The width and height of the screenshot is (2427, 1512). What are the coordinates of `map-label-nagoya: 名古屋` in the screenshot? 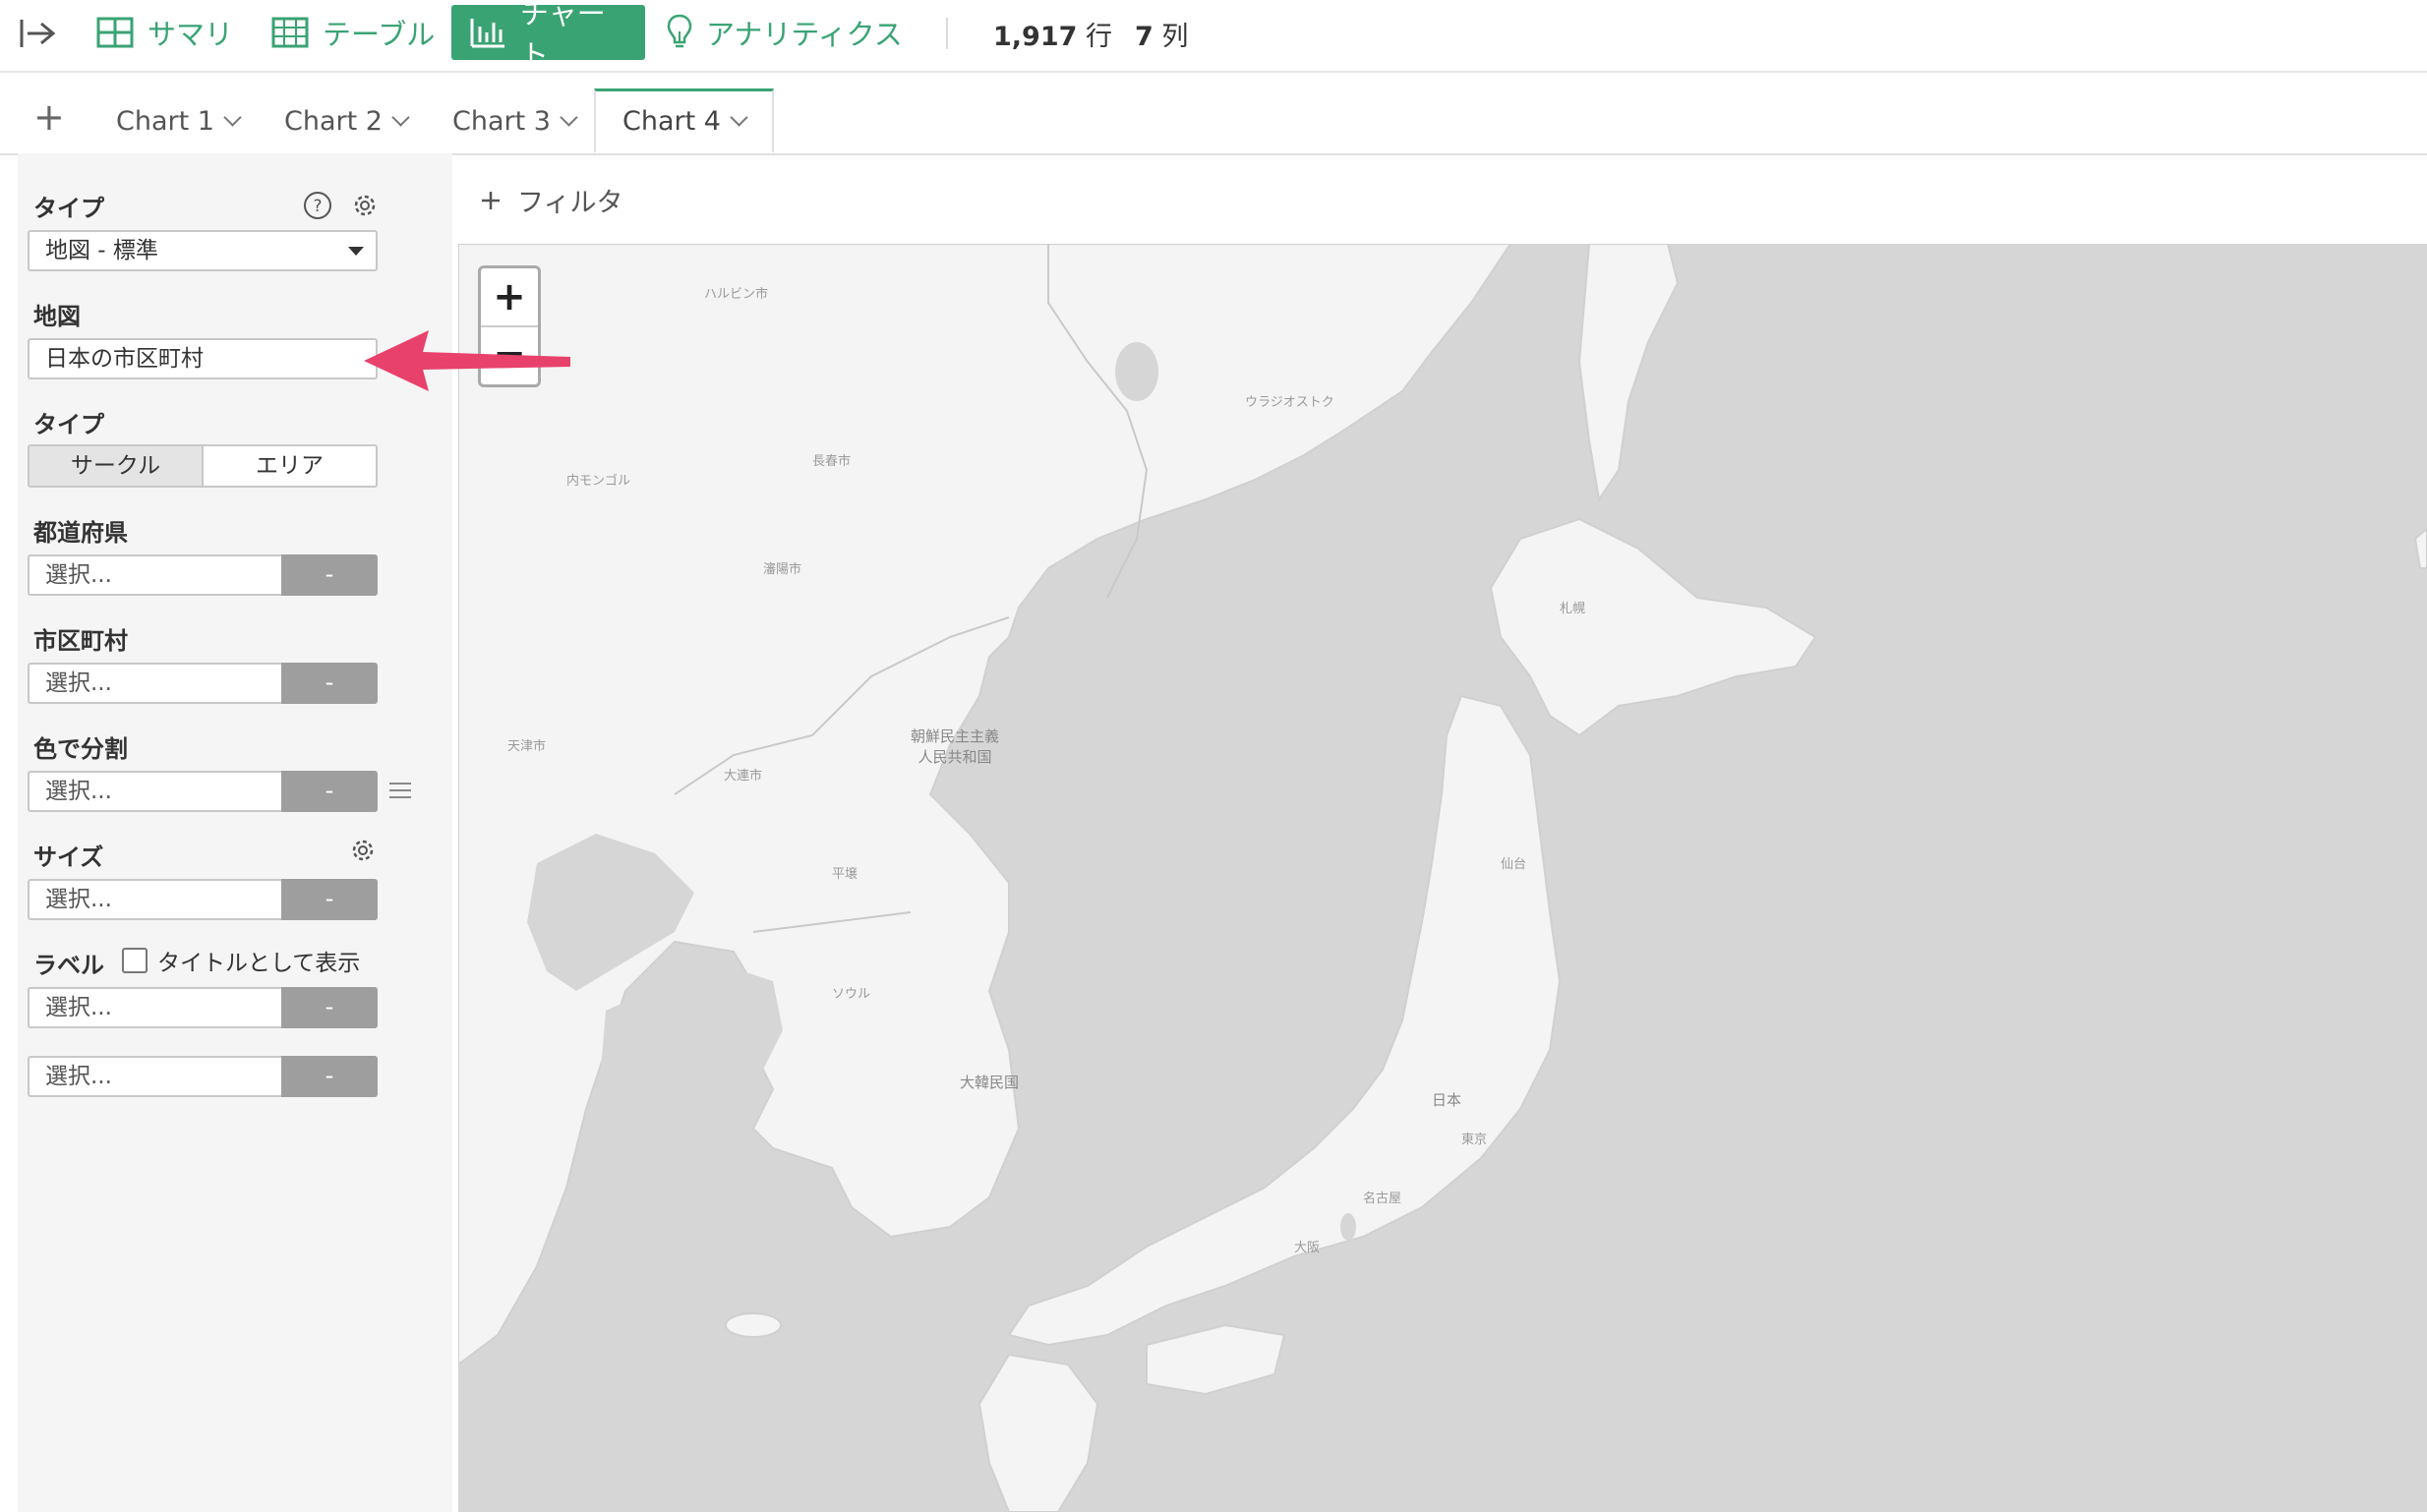 It's located at (1382, 1199).